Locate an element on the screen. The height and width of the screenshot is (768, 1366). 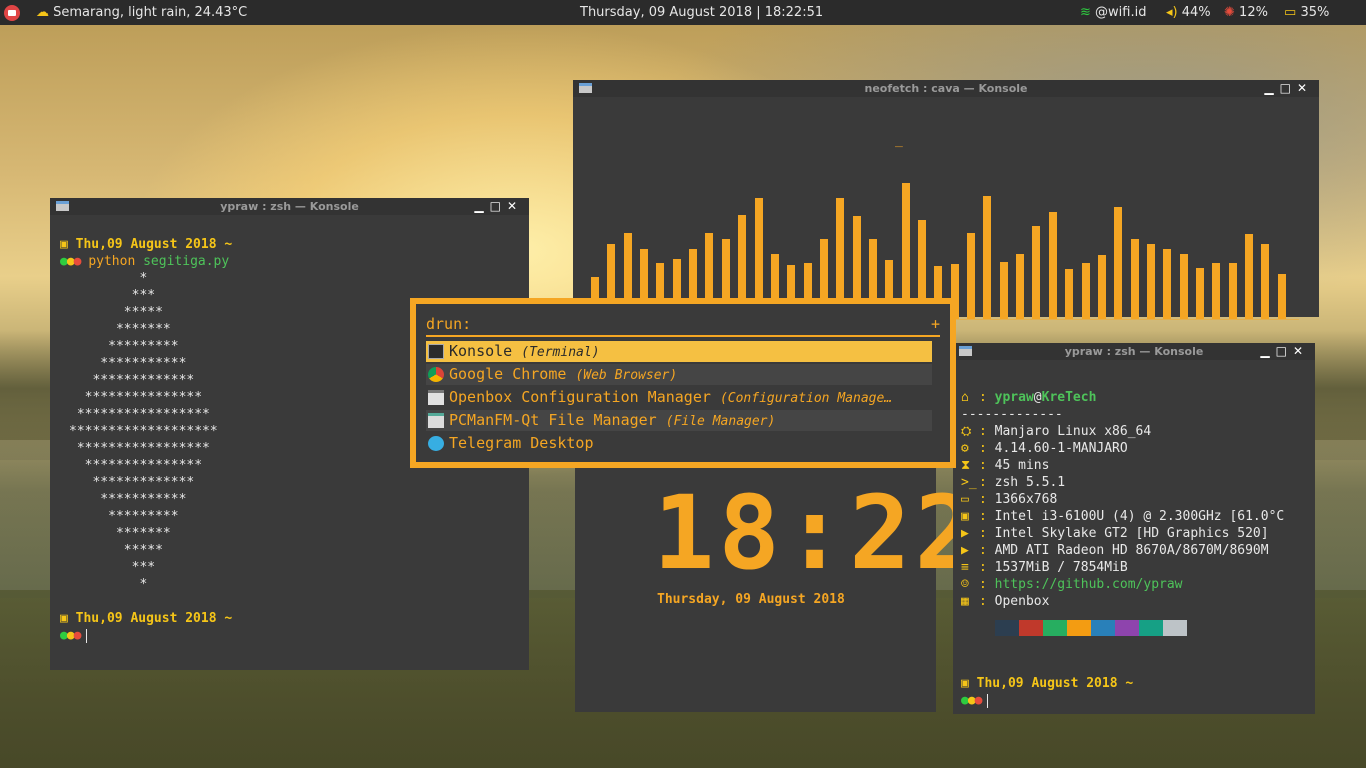
launcher-item: PCManFM-Qt File Manager (File Manager) is located at coordinates (679, 420).